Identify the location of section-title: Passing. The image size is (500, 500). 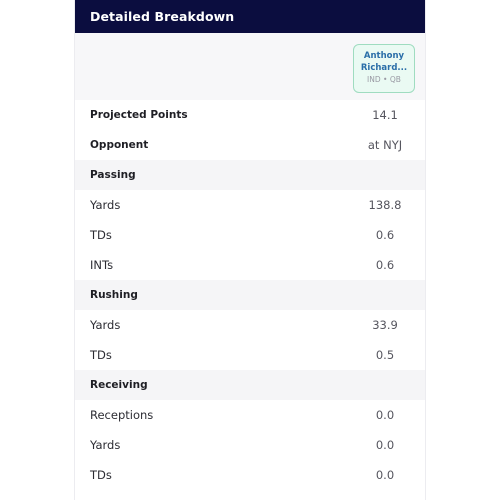
(113, 175).